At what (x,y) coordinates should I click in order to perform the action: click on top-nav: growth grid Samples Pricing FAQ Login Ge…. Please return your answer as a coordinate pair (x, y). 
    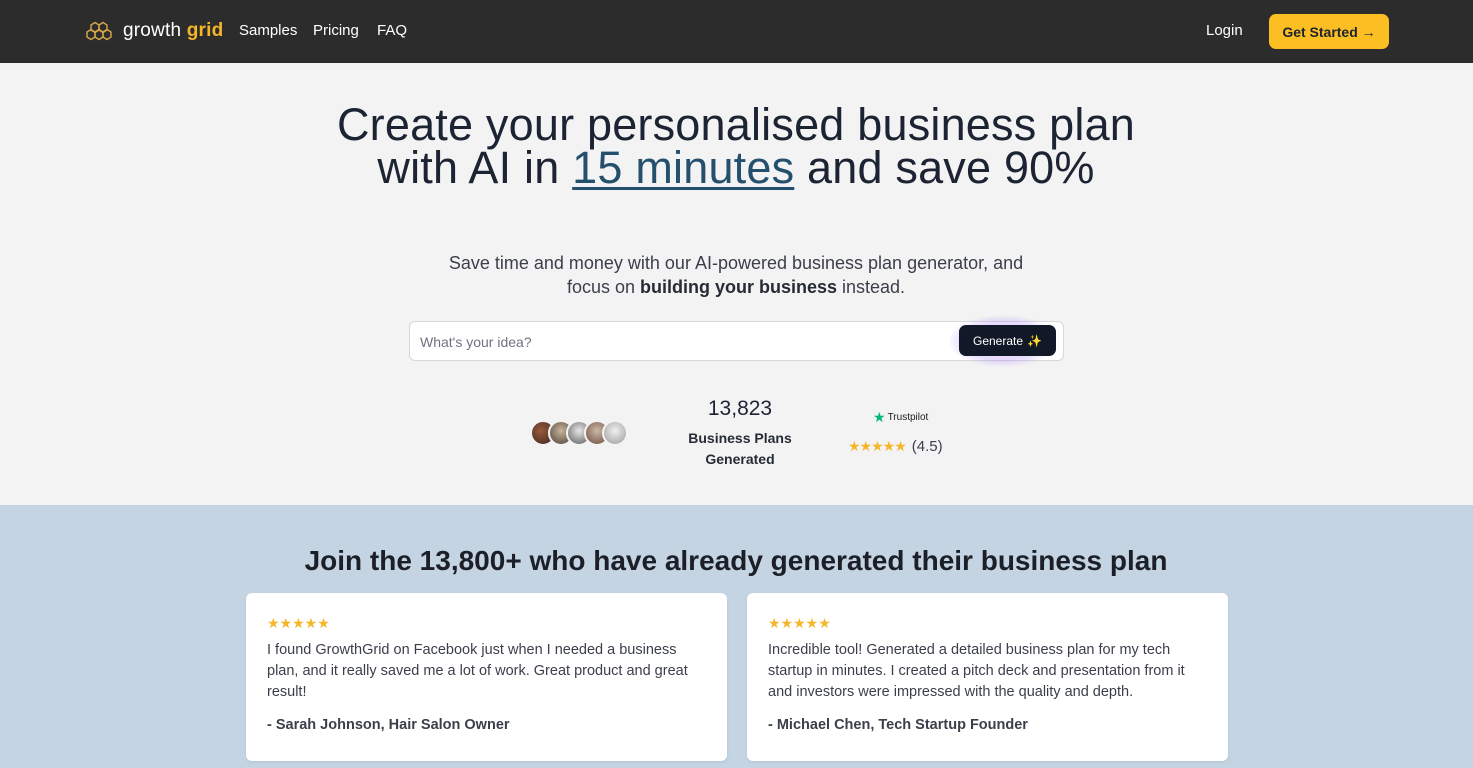
    Looking at the image, I should click on (736, 31).